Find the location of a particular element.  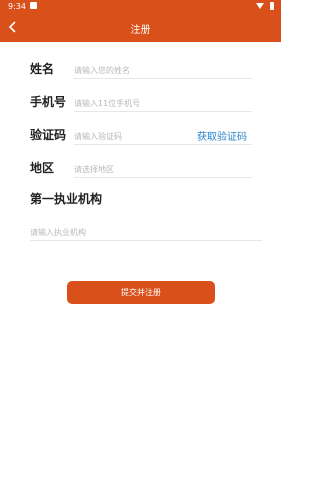

status-bar: 9:34 is located at coordinates (140, 7).